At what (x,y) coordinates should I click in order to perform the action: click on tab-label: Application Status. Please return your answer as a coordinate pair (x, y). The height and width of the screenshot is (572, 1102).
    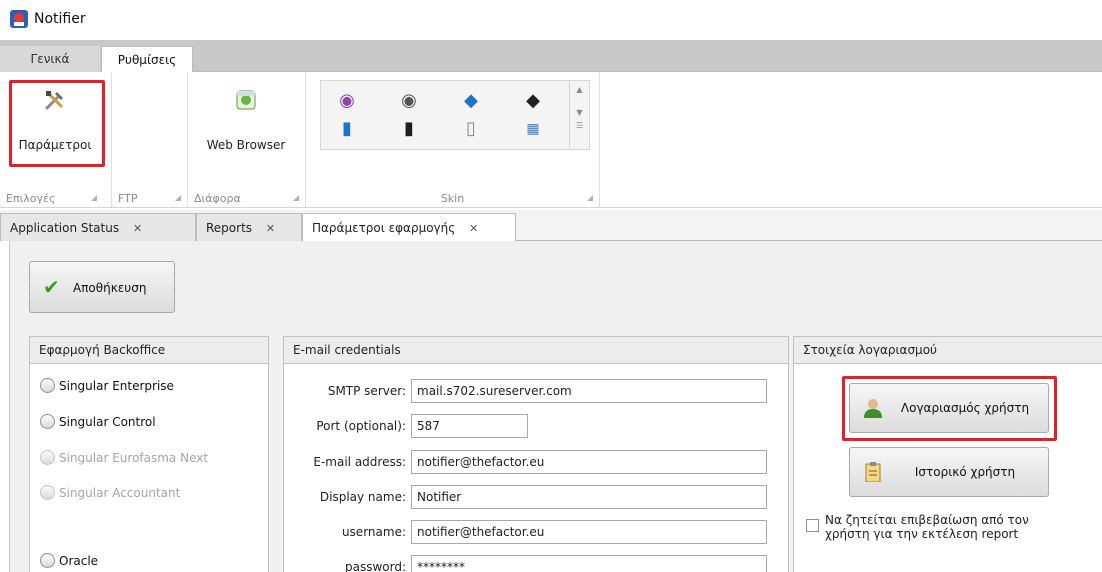
    Looking at the image, I should click on (65, 228).